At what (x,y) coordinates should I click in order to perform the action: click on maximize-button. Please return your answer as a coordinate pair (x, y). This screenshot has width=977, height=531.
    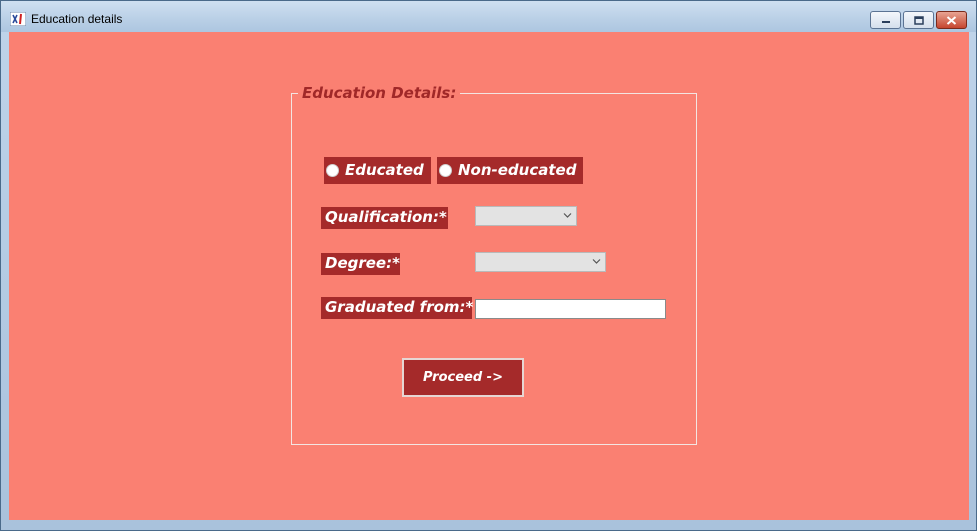
    Looking at the image, I should click on (918, 20).